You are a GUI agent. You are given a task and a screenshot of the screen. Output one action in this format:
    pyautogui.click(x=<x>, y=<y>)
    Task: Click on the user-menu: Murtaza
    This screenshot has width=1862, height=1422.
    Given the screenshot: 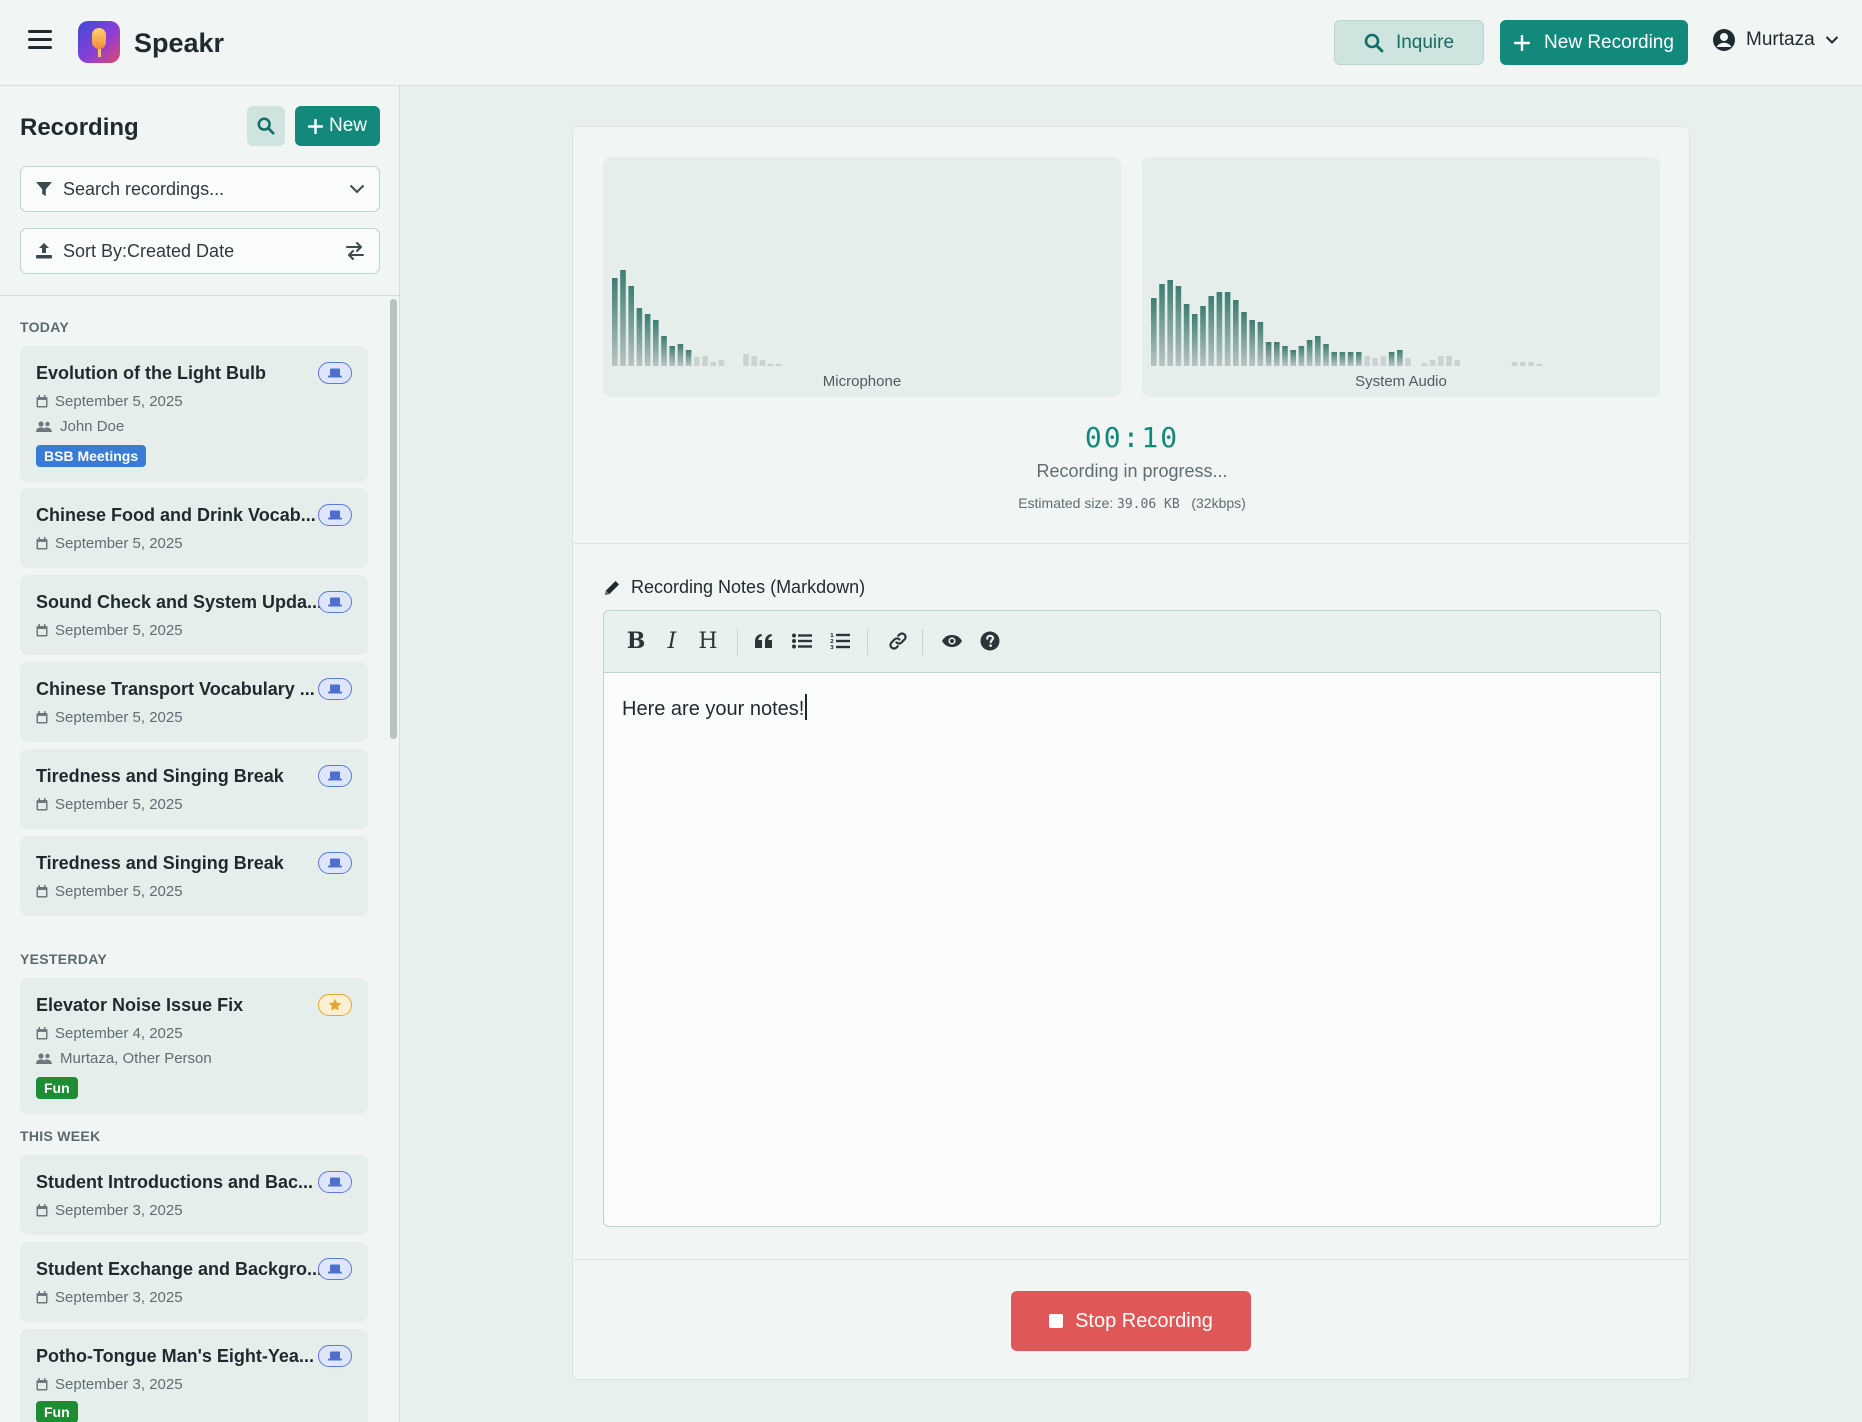 What is the action you would take?
    pyautogui.click(x=1775, y=40)
    